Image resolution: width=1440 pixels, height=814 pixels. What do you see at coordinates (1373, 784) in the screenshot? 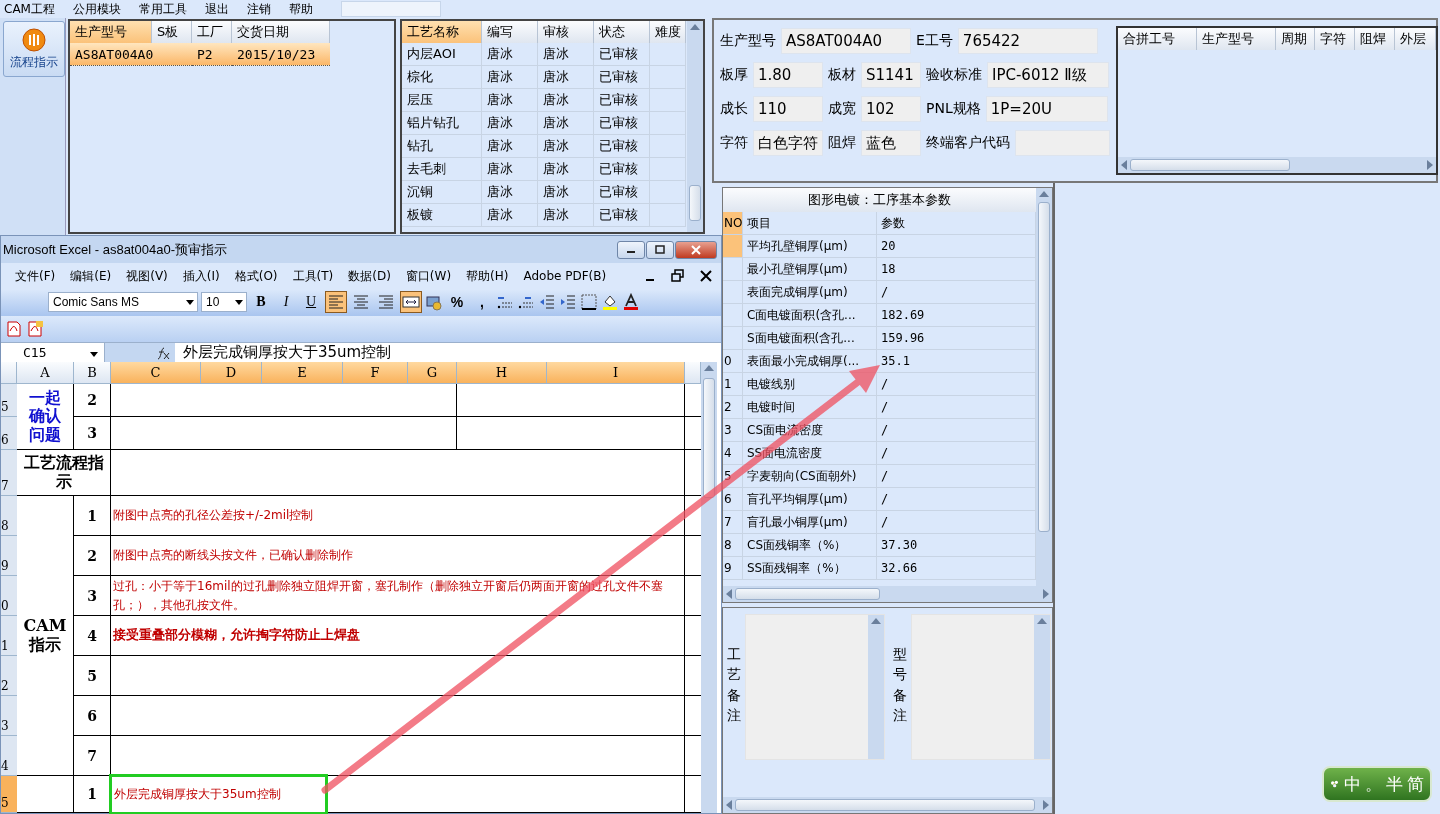
I see `ime-toggle: 。` at bounding box center [1373, 784].